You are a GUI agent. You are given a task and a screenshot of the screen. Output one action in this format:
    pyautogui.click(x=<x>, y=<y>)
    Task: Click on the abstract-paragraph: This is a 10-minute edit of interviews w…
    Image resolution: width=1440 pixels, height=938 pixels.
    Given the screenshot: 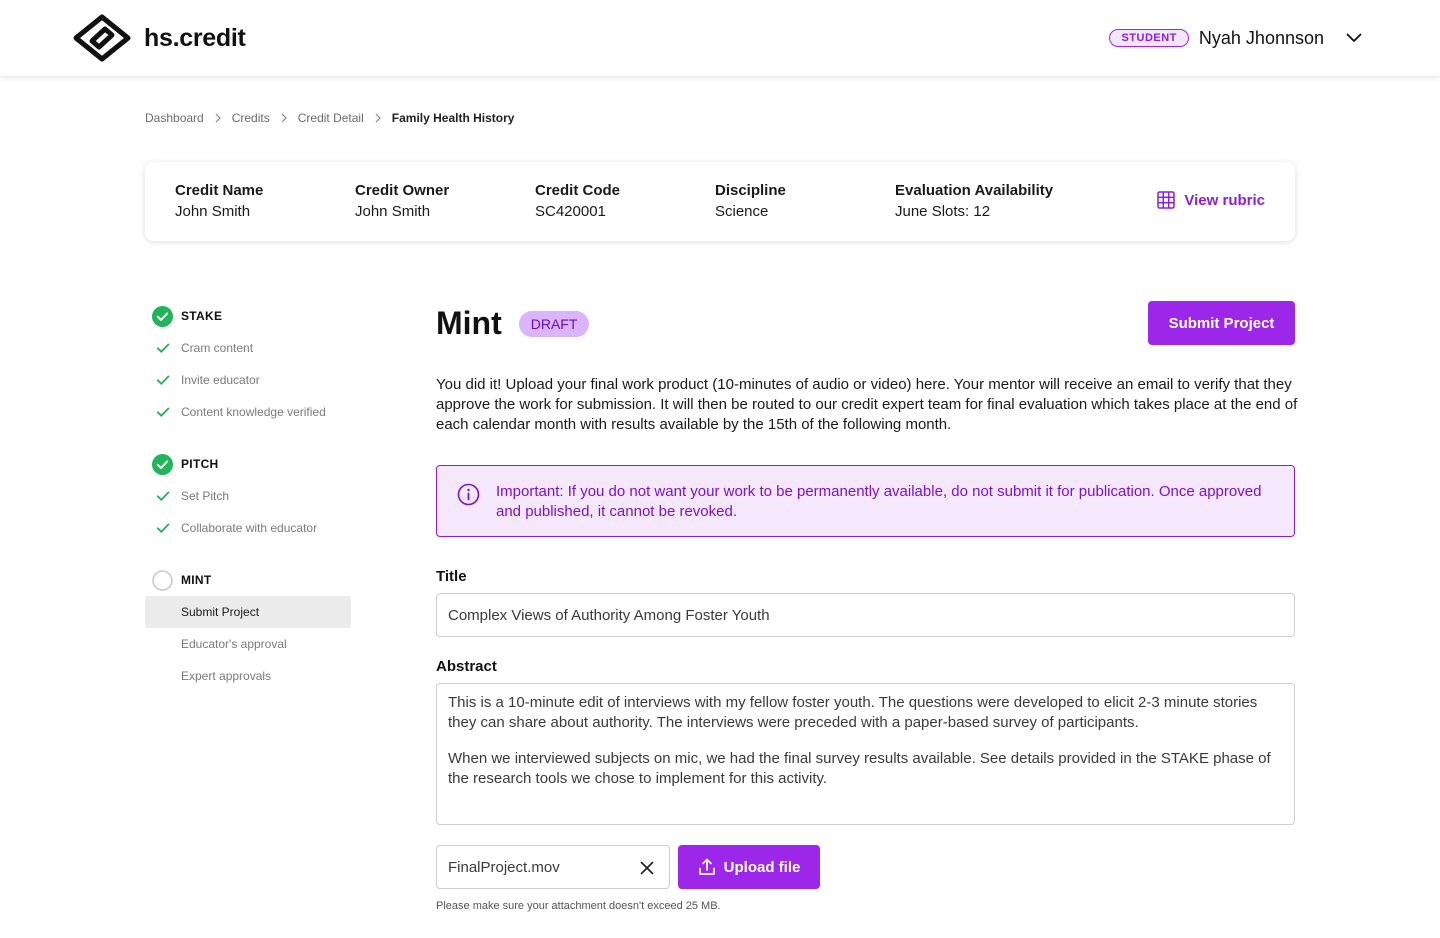 What is the action you would take?
    pyautogui.click(x=853, y=712)
    